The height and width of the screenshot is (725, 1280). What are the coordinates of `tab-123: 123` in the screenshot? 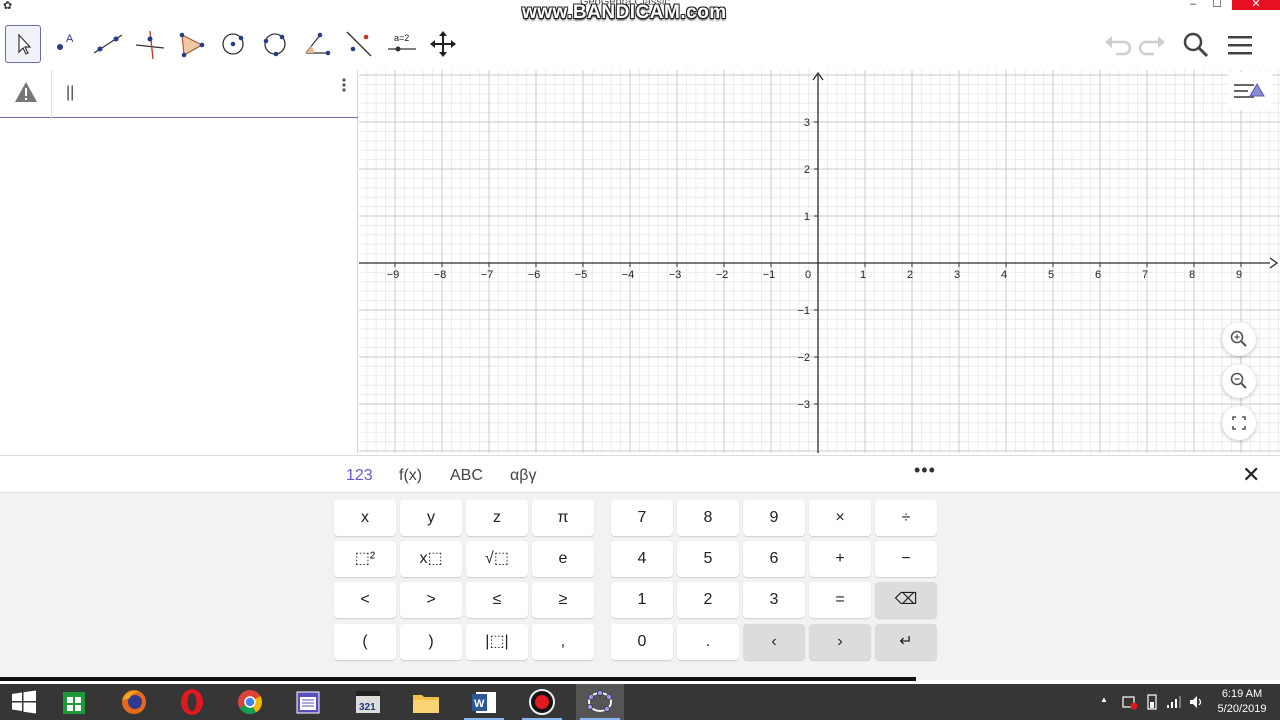 It's located at (359, 476).